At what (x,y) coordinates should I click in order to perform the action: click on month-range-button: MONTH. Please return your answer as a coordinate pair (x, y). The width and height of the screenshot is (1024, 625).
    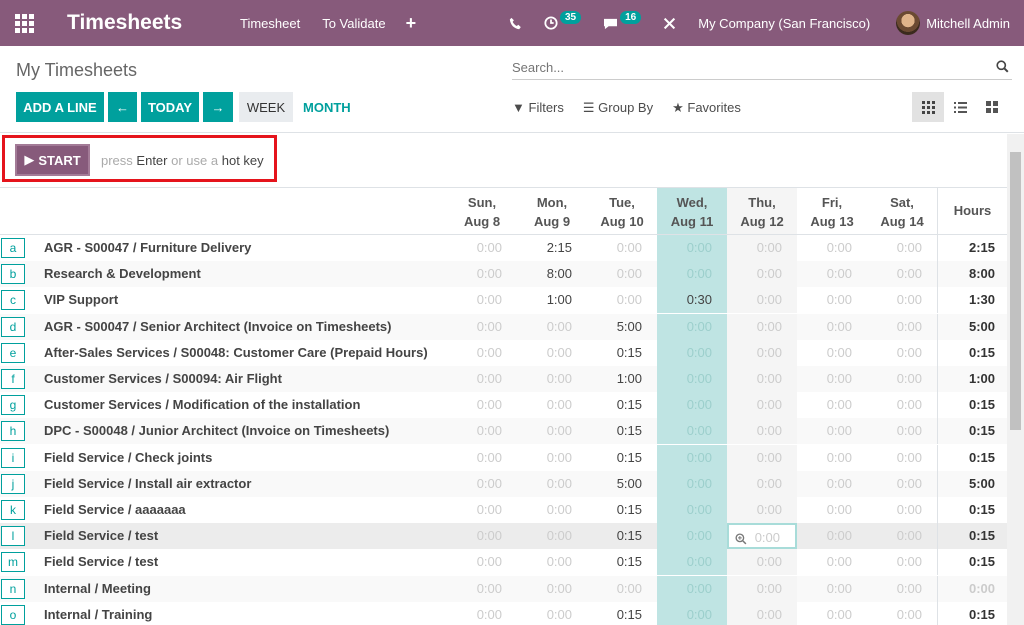
    Looking at the image, I should click on (327, 107).